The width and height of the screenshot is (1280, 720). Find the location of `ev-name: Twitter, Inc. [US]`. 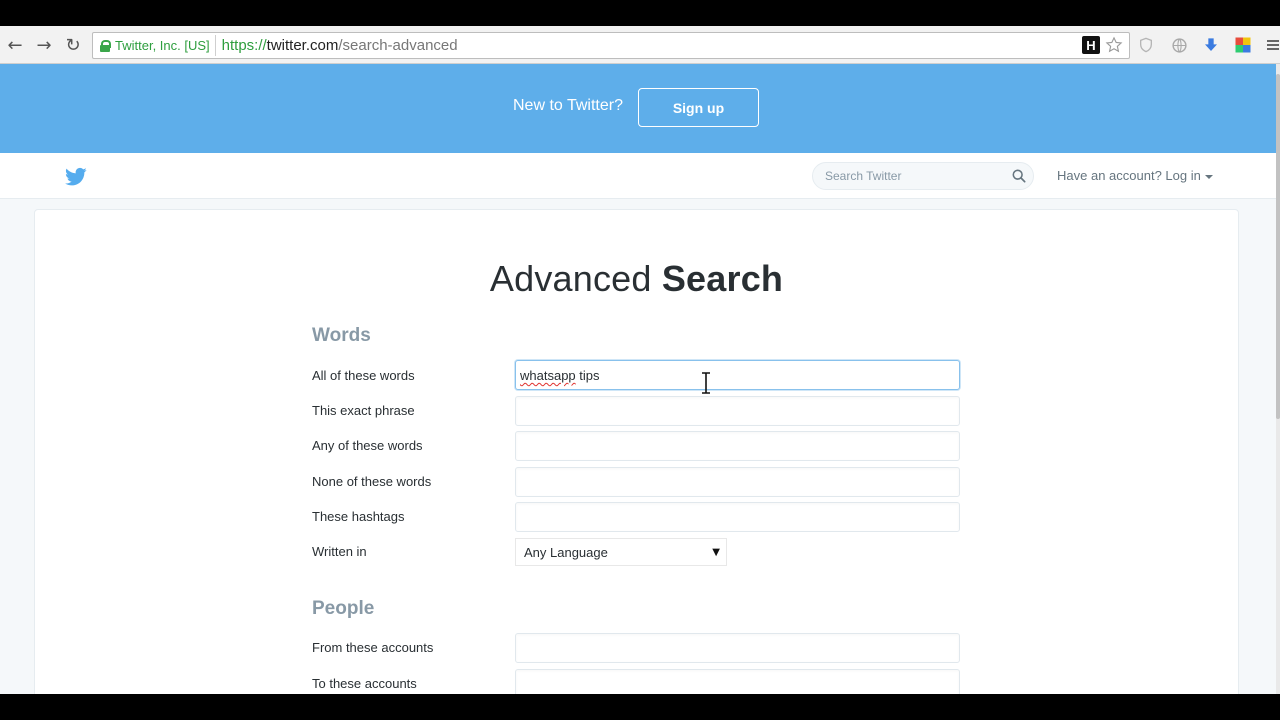

ev-name: Twitter, Inc. [US] is located at coordinates (162, 45).